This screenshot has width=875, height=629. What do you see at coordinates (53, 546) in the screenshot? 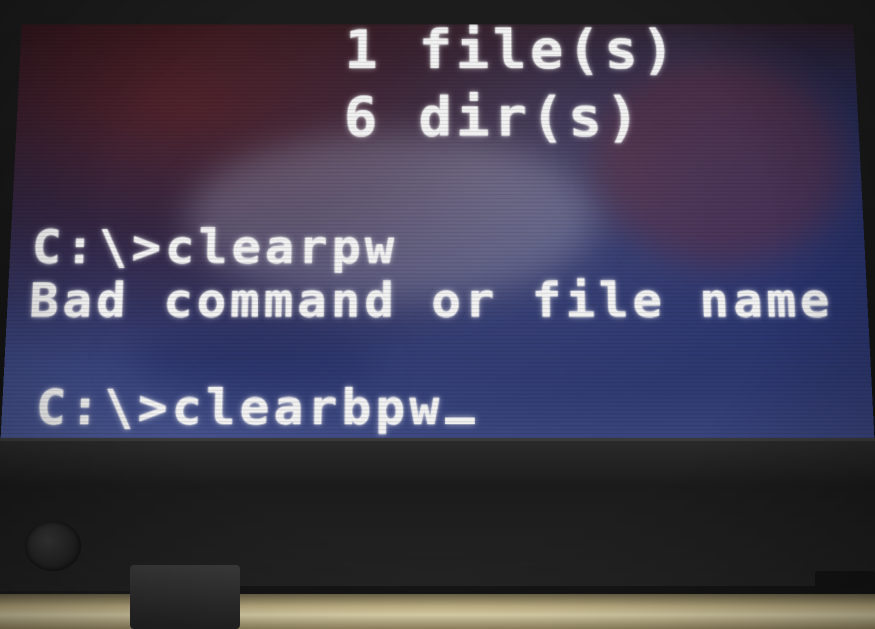
I see `led-icon` at bounding box center [53, 546].